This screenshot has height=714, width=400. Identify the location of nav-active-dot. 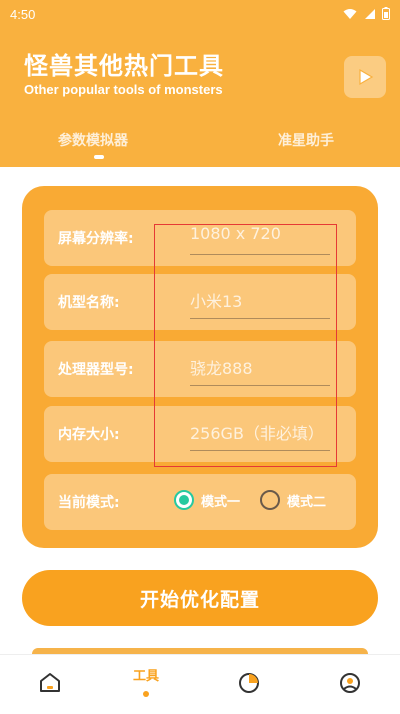
(146, 694).